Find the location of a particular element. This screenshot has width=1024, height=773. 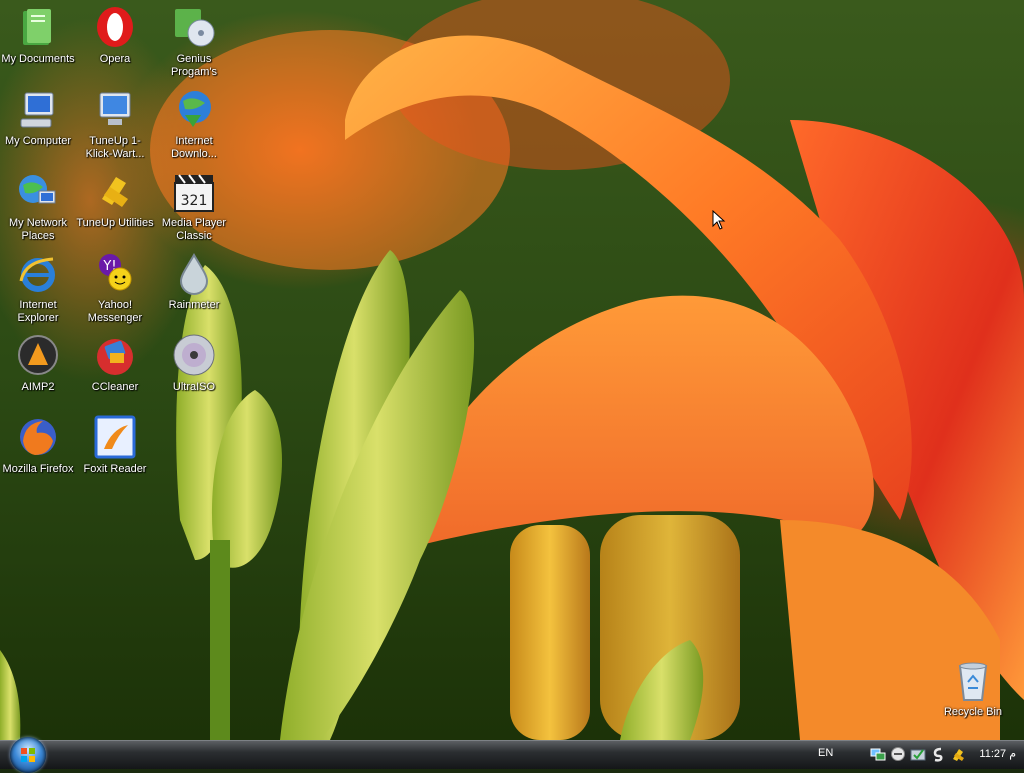

update-icon is located at coordinates (938, 754).